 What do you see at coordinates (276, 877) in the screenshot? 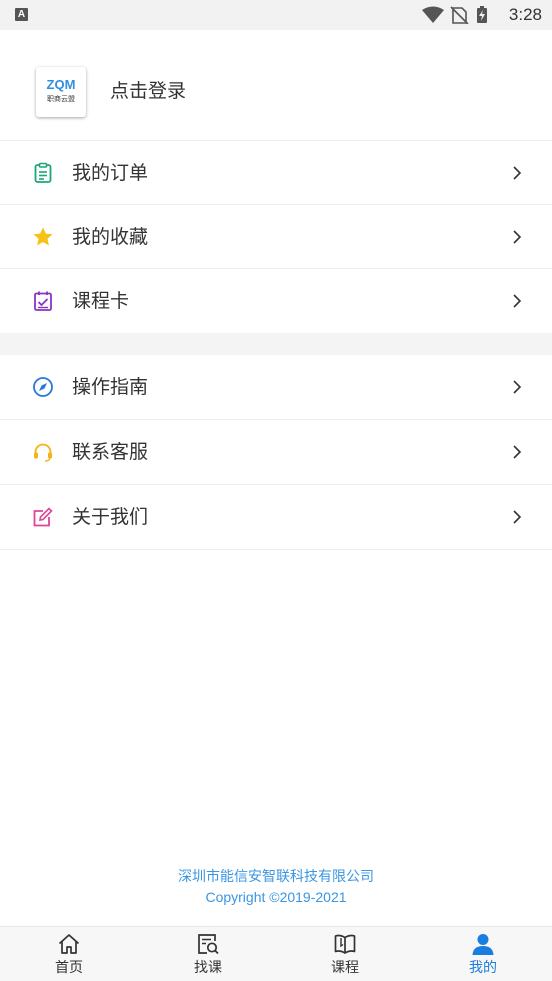
I see `company-name: 深圳市能信安智联科技有限公司` at bounding box center [276, 877].